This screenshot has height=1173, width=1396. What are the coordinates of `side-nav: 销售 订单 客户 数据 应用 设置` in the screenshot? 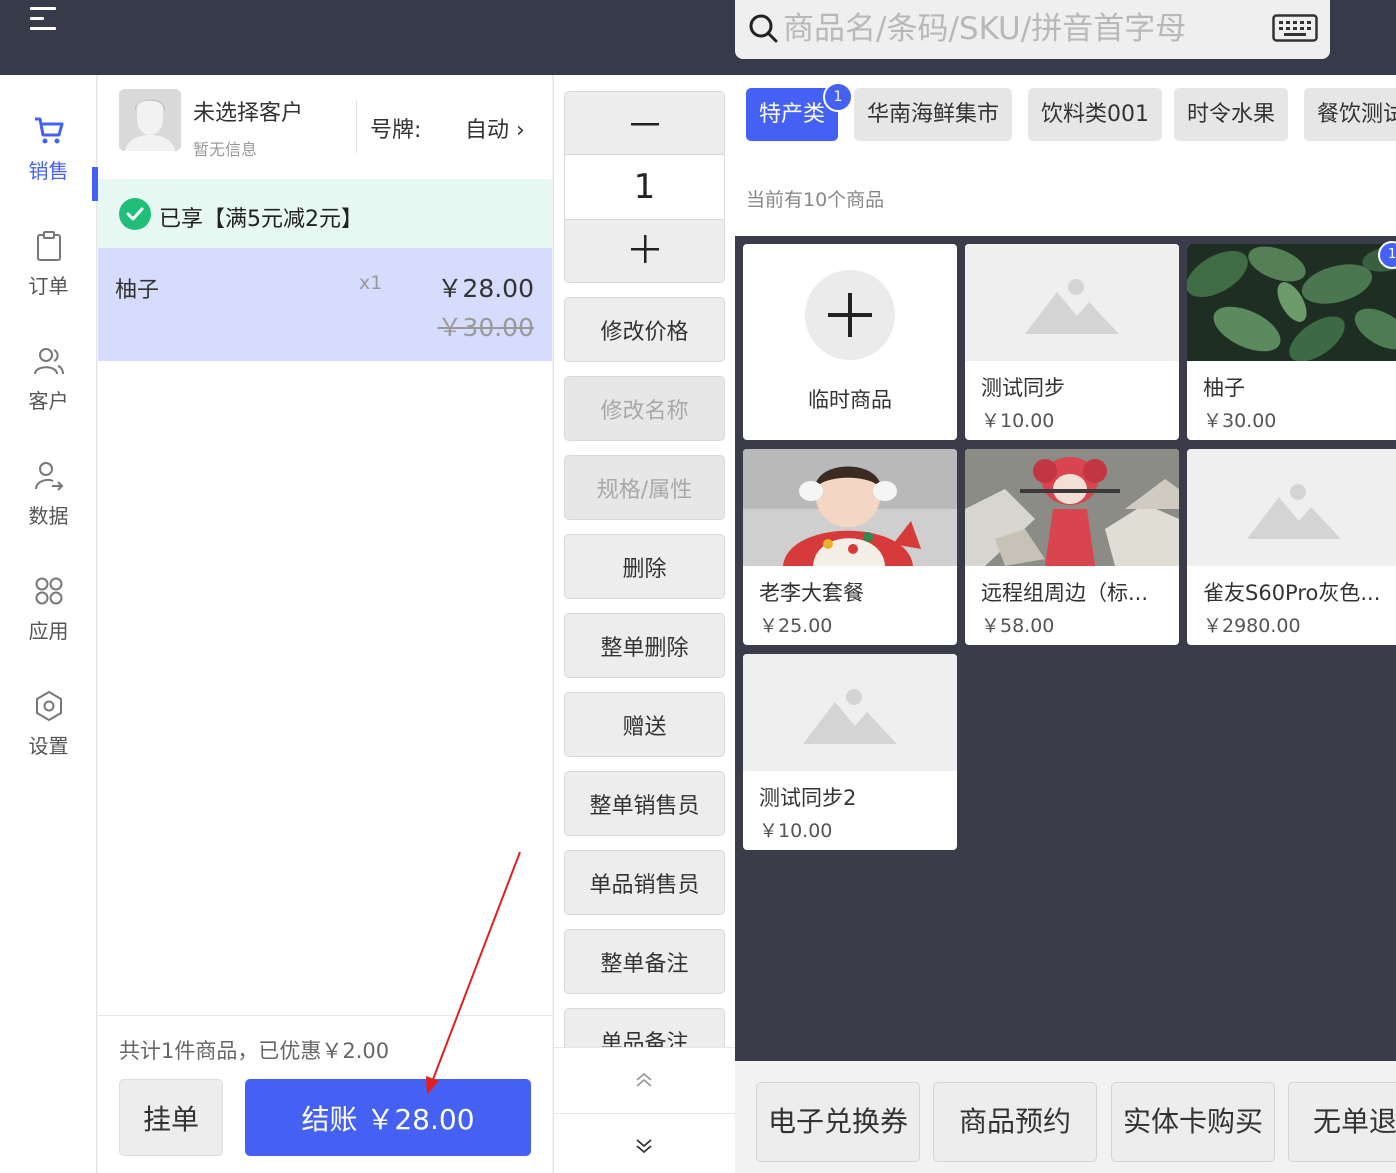 It's located at (49, 624).